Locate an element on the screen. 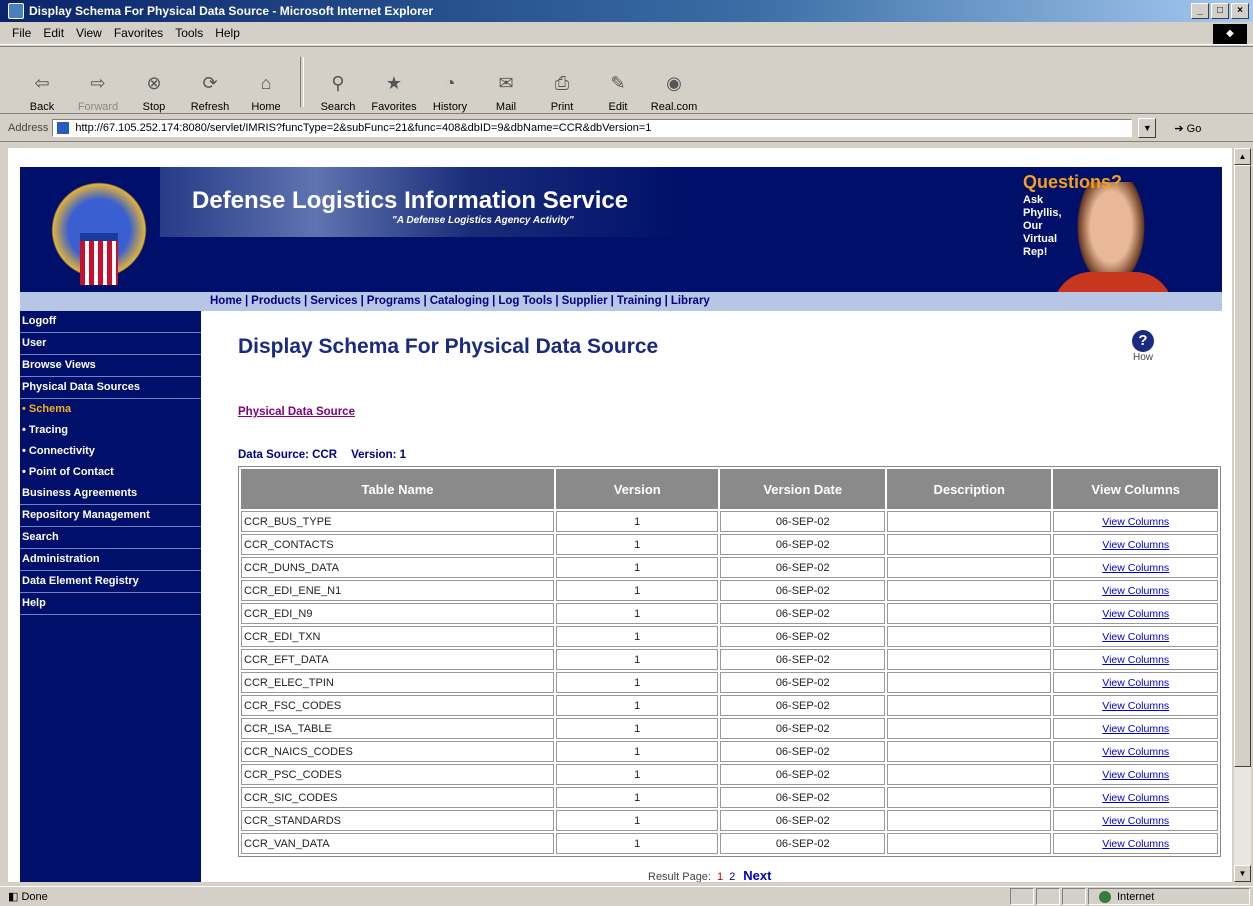  forward-button: ⇨ Forward is located at coordinates (98, 83).